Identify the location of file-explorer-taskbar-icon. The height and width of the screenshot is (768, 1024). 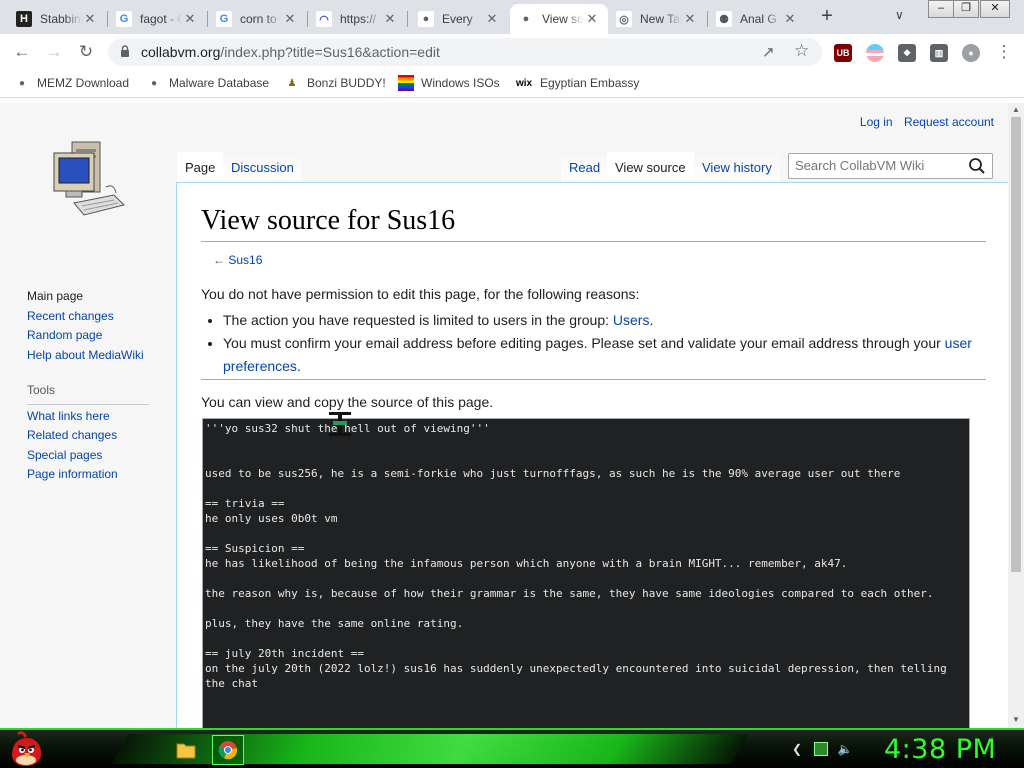
(186, 750).